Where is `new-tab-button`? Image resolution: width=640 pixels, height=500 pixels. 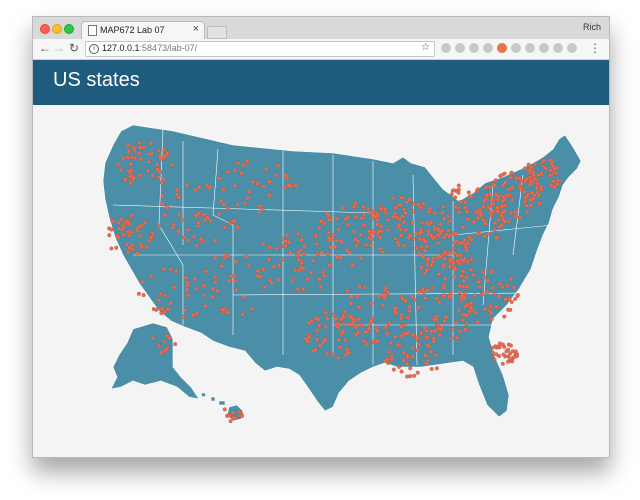
new-tab-button is located at coordinates (217, 32).